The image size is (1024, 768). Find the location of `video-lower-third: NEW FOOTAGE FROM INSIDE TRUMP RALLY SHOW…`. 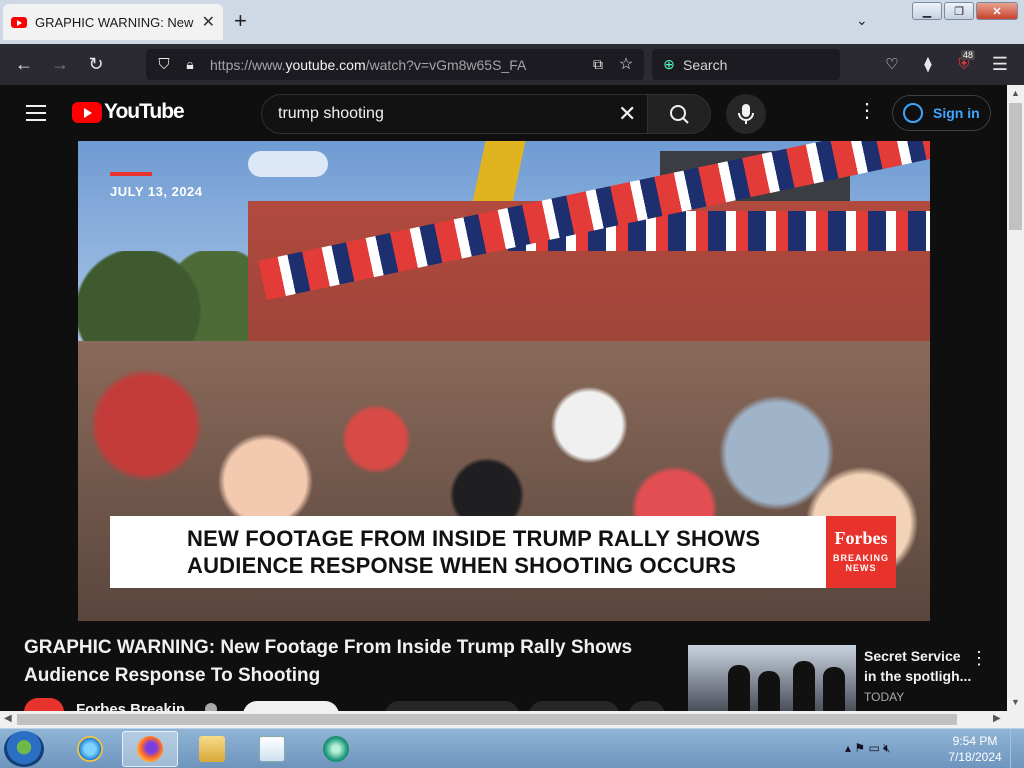

video-lower-third: NEW FOOTAGE FROM INSIDE TRUMP RALLY SHOW… is located at coordinates (468, 552).